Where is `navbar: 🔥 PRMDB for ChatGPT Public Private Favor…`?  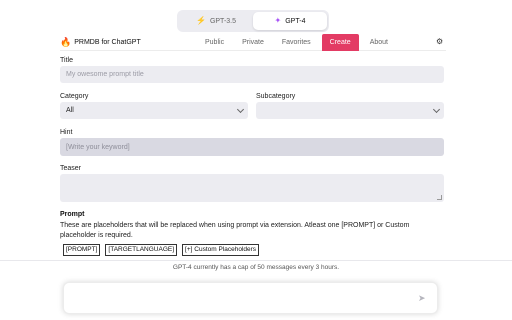
navbar: 🔥 PRMDB for ChatGPT Public Private Favor… is located at coordinates (253, 42).